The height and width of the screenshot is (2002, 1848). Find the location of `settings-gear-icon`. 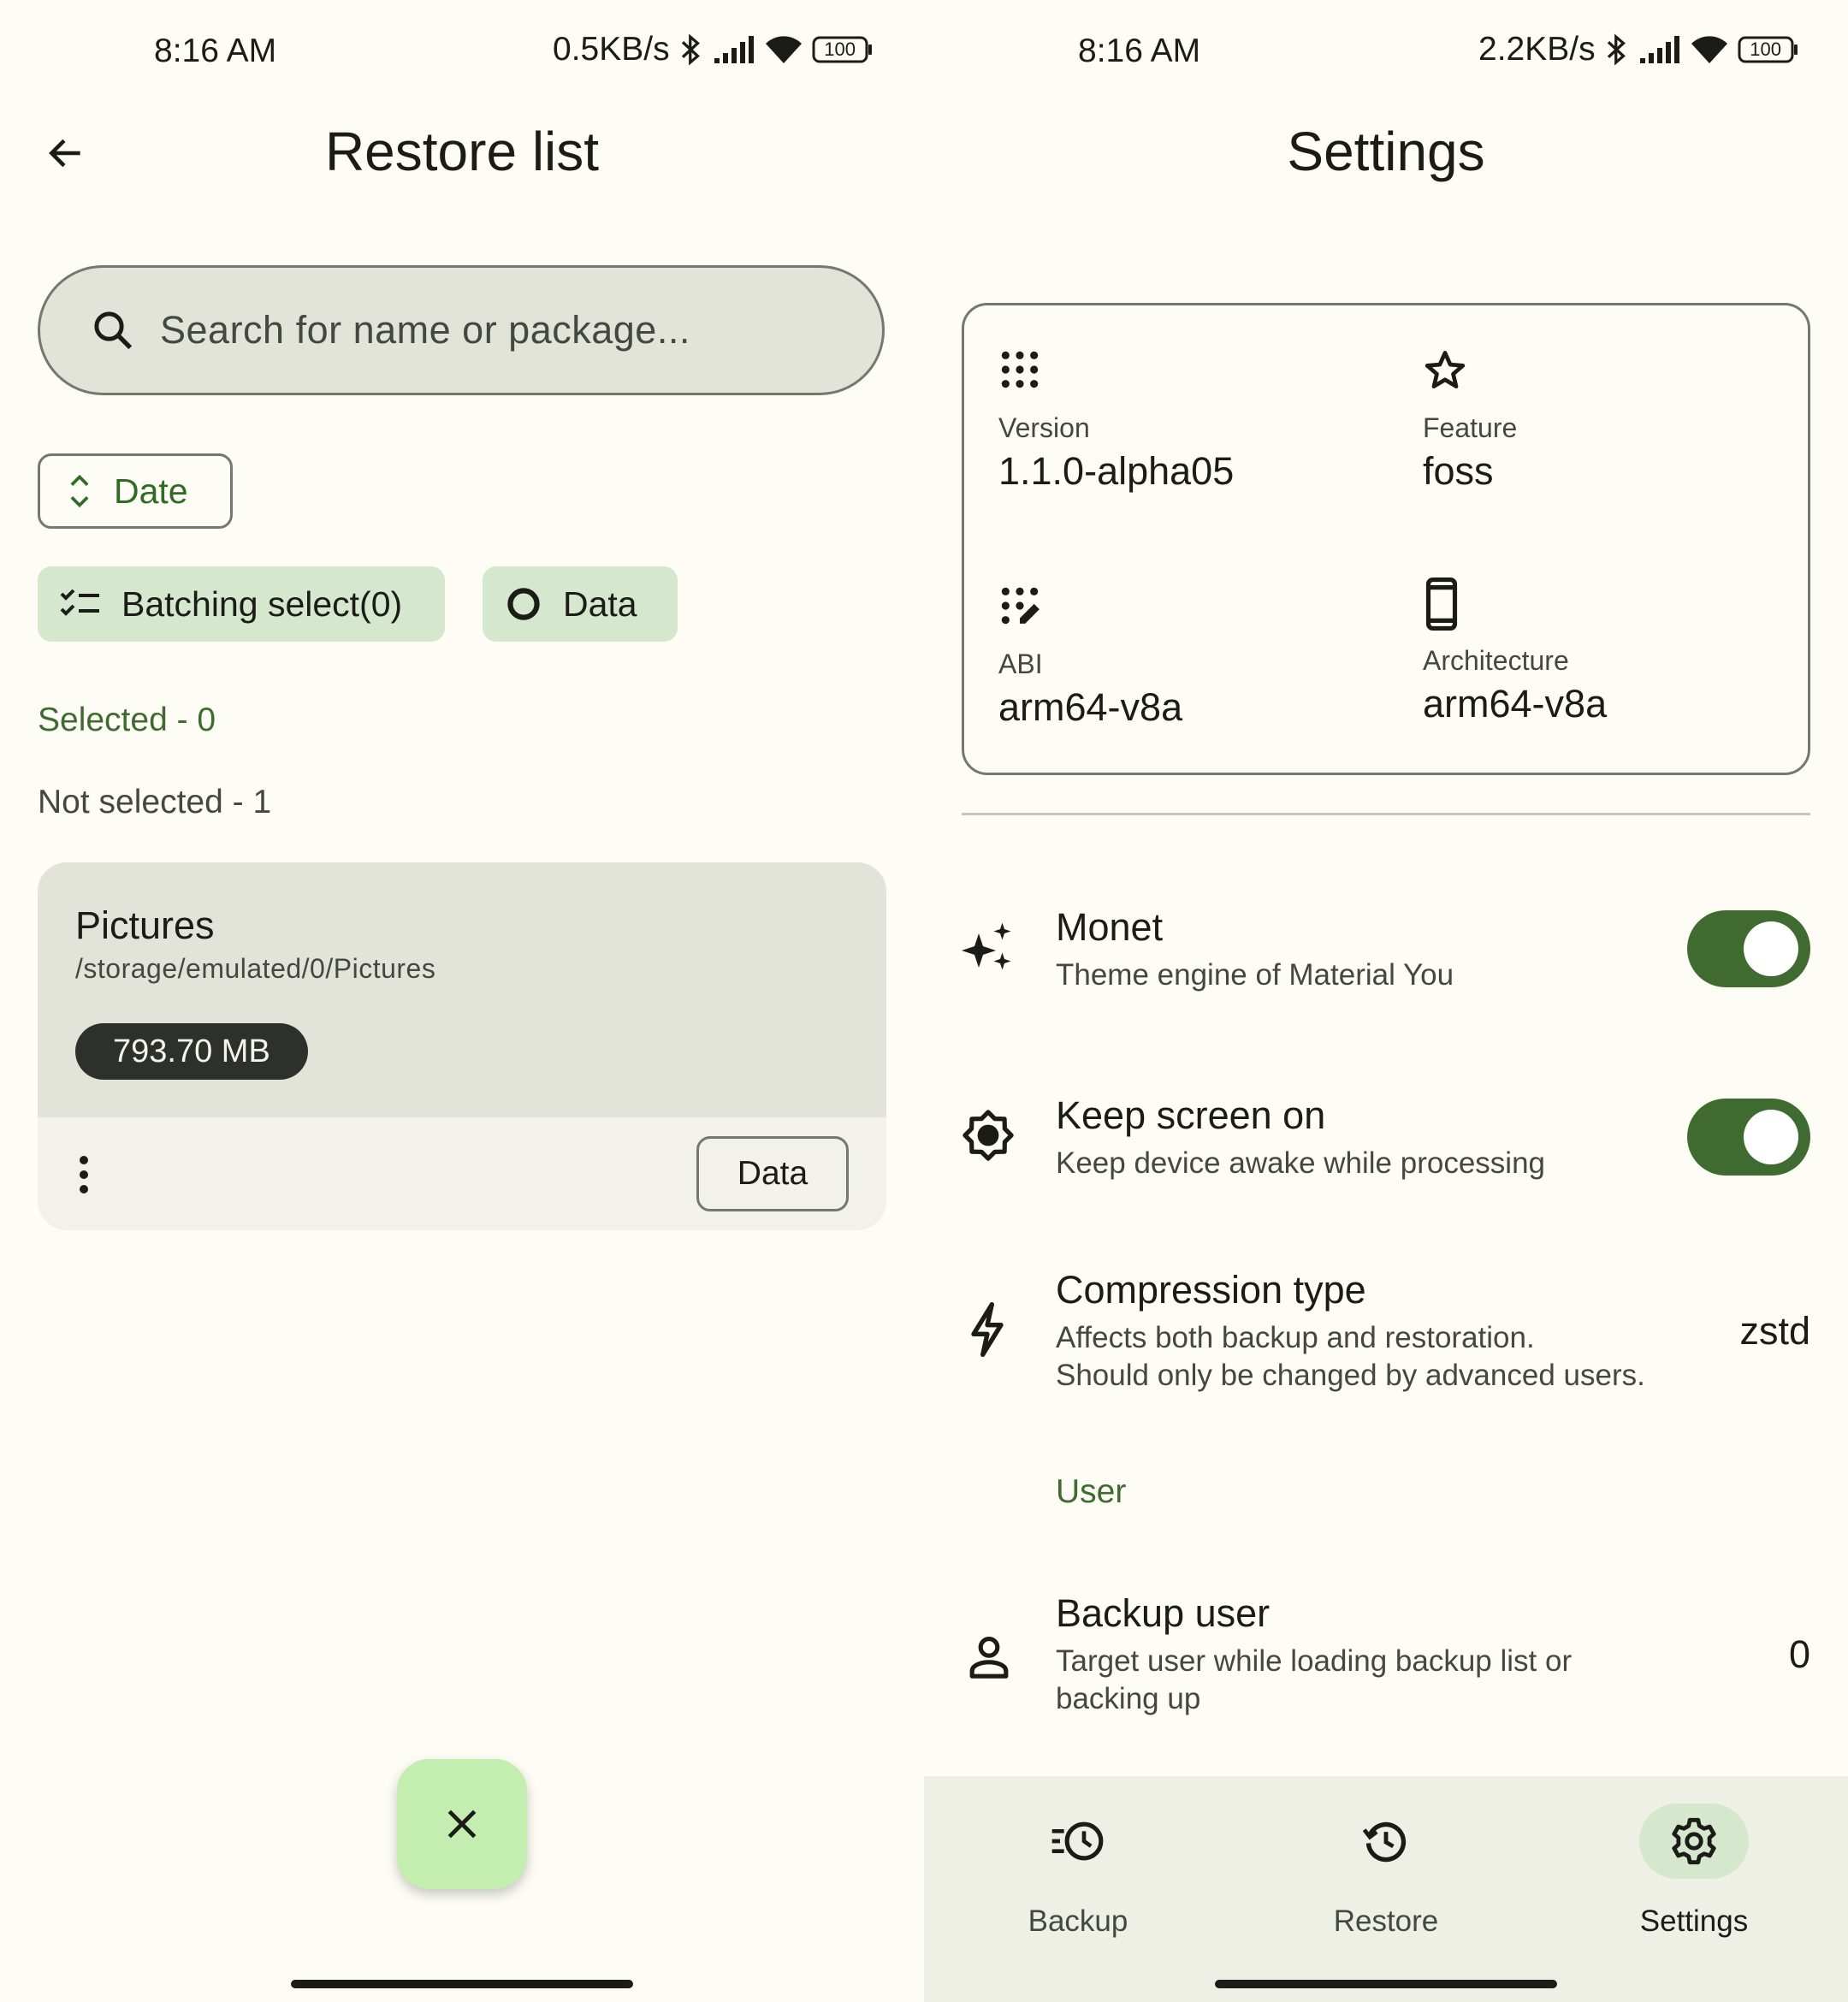

settings-gear-icon is located at coordinates (1694, 1841).